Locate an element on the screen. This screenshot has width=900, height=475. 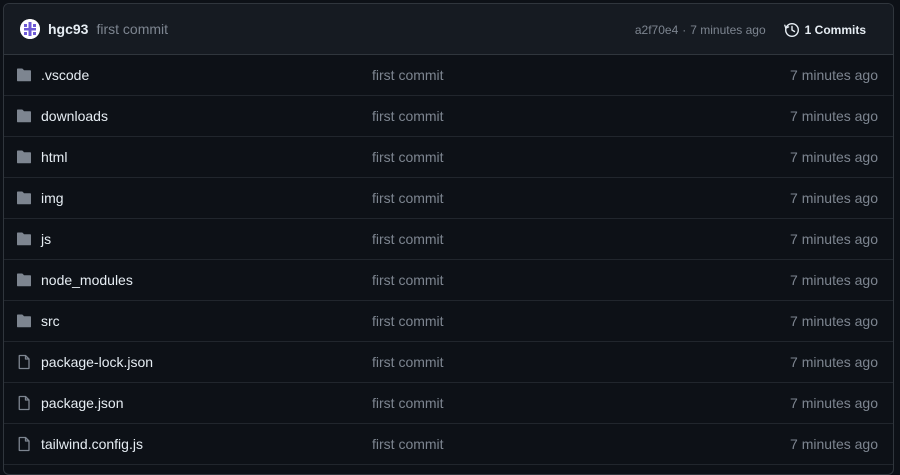
file-row: js first commit 7 minutes ago is located at coordinates (448, 239).